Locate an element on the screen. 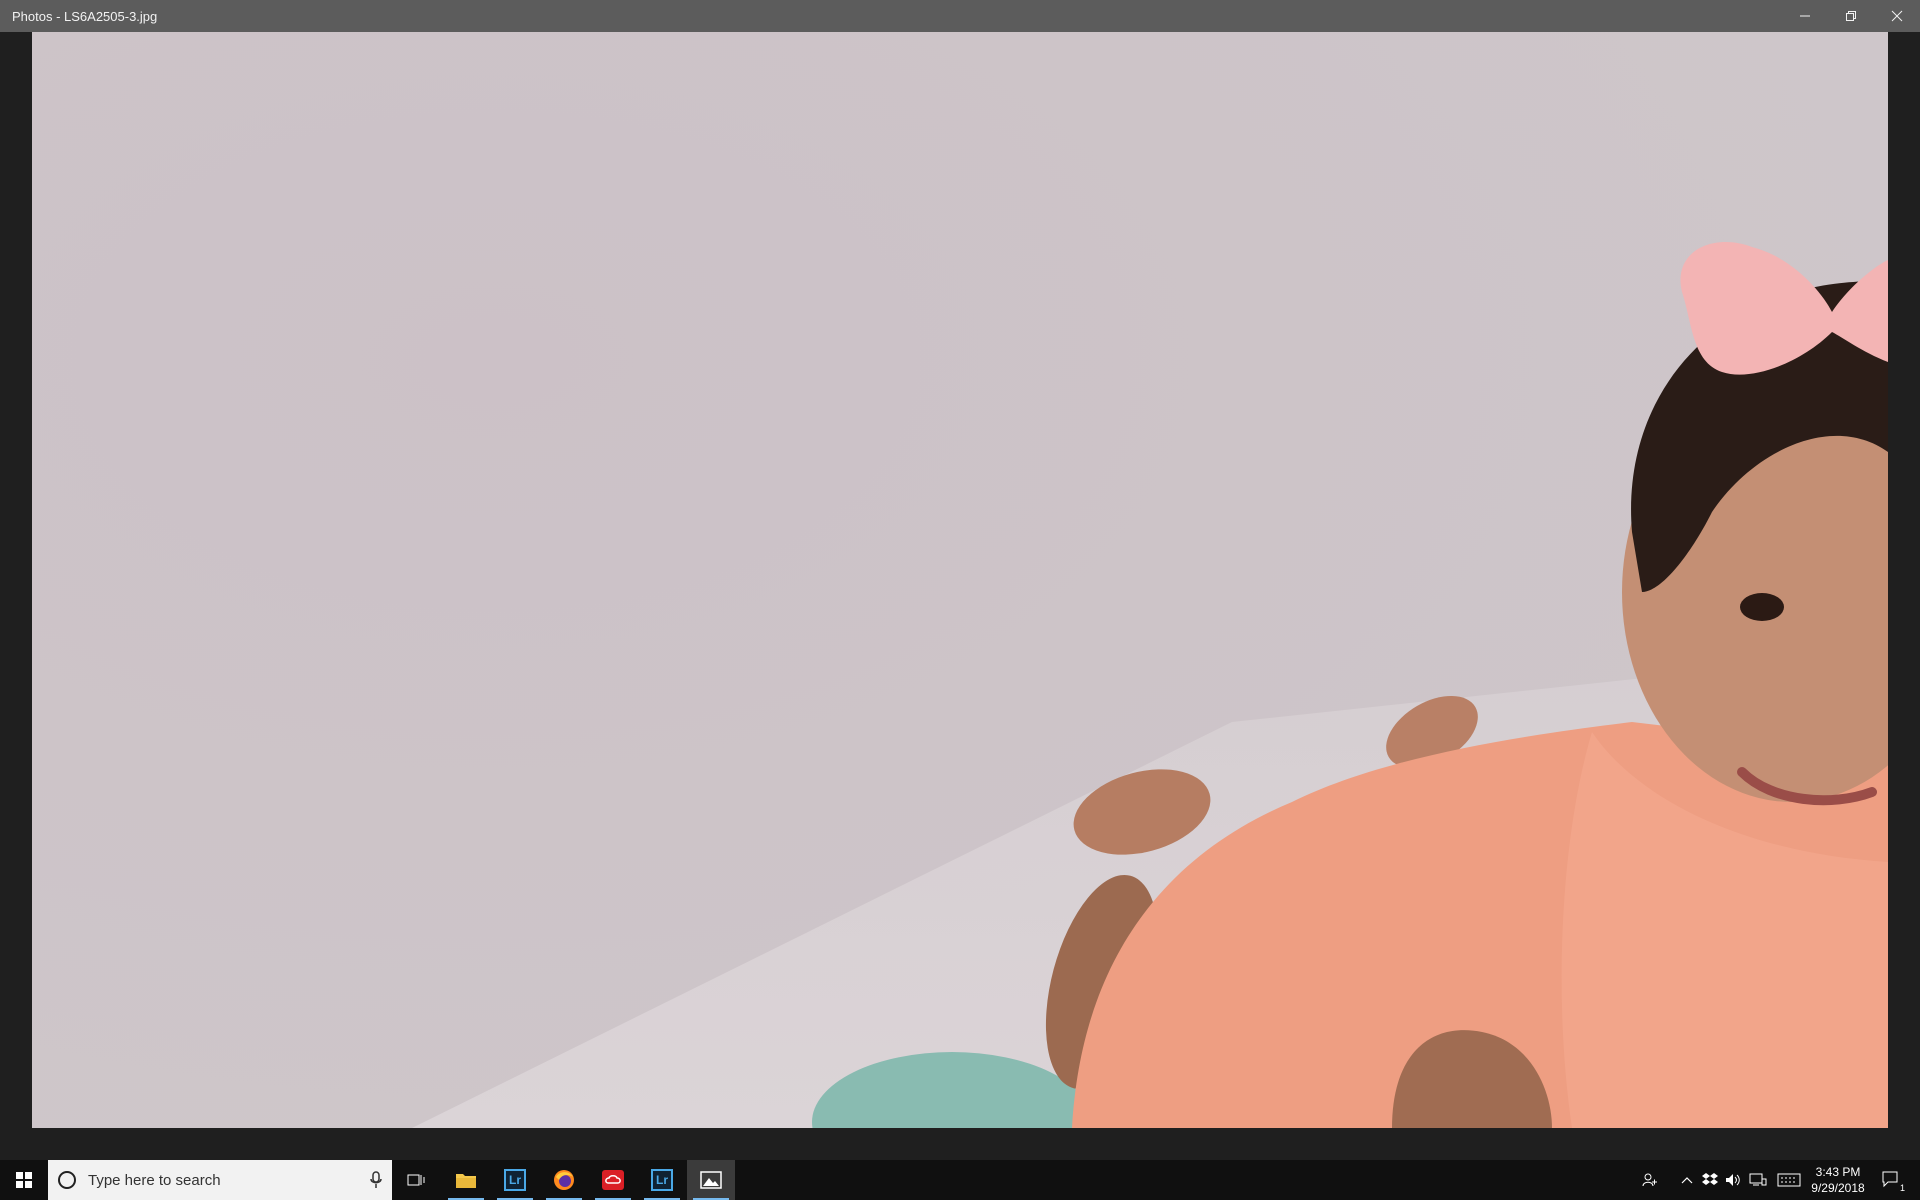 The height and width of the screenshot is (1200, 1920). restore-icon is located at coordinates (1851, 16).